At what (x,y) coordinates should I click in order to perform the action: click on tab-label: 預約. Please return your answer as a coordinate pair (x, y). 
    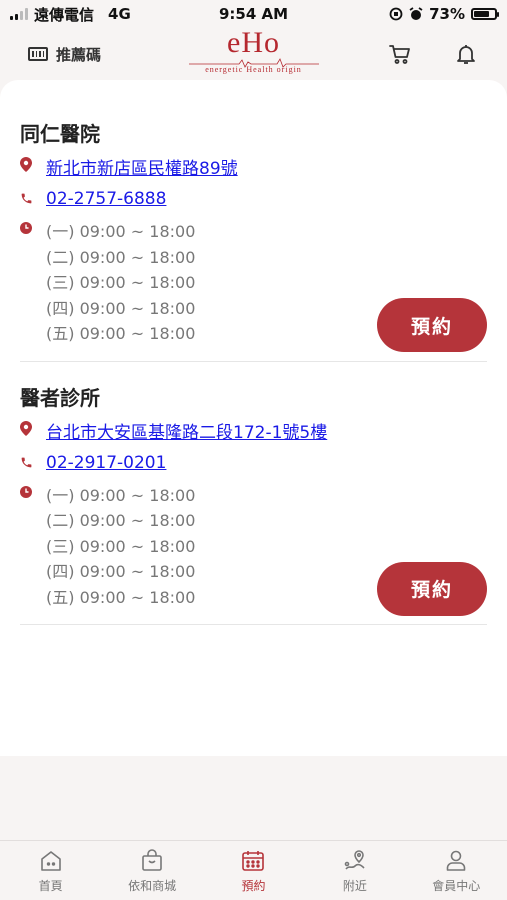
    Looking at the image, I should click on (253, 885).